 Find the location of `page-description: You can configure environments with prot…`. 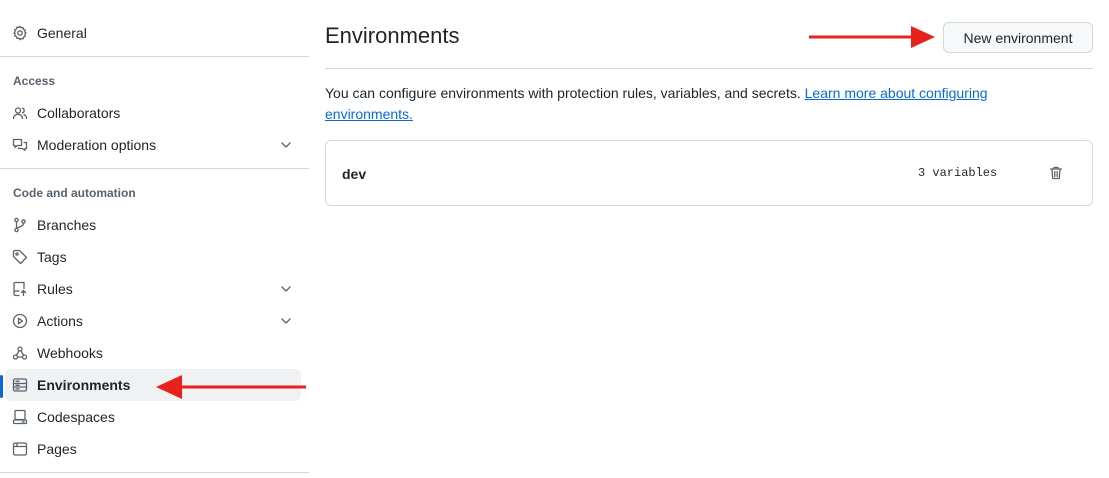

page-description: You can configure environments with prot… is located at coordinates (695, 104).